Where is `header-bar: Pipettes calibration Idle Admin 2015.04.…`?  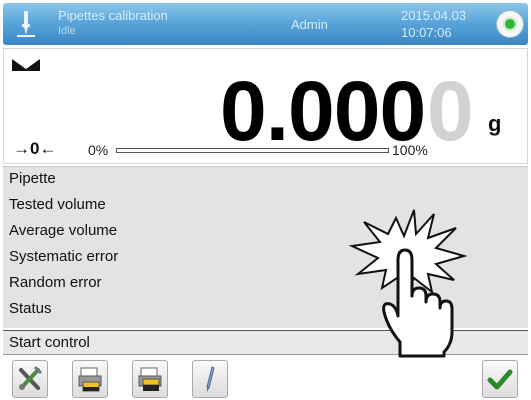 header-bar: Pipettes calibration Idle Admin 2015.04.… is located at coordinates (265, 24).